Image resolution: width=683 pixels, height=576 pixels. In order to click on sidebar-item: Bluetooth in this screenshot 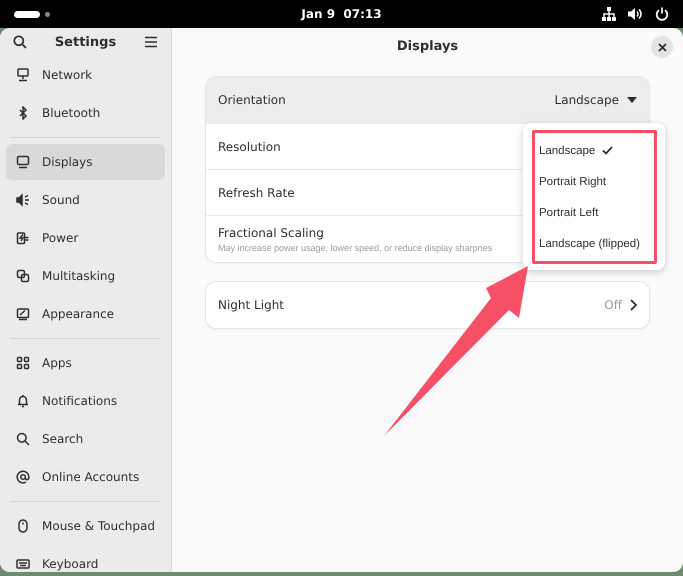, I will do `click(85, 113)`.